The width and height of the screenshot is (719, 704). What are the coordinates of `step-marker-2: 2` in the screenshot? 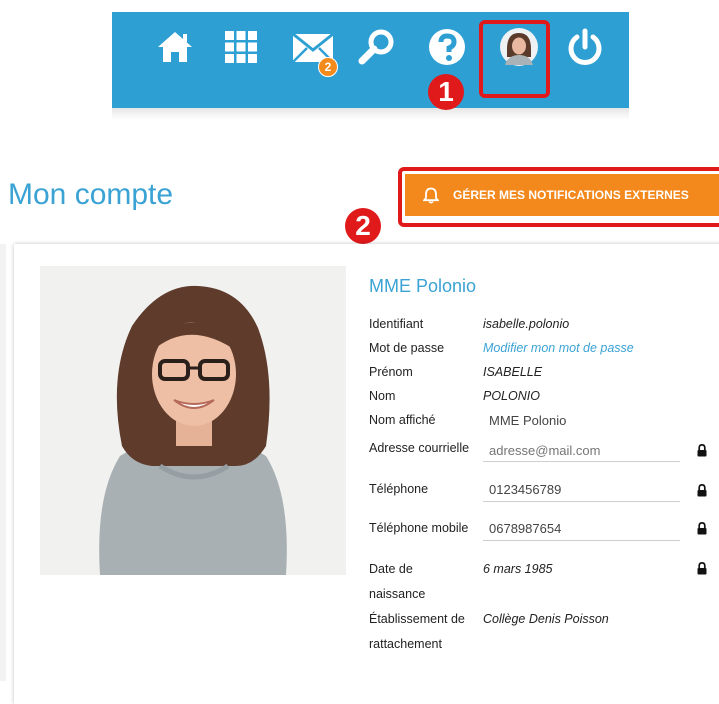 It's located at (363, 226).